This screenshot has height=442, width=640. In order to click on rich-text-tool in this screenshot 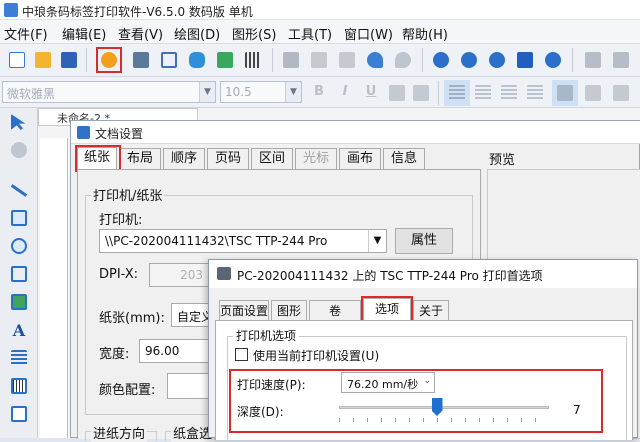, I will do `click(19, 358)`.